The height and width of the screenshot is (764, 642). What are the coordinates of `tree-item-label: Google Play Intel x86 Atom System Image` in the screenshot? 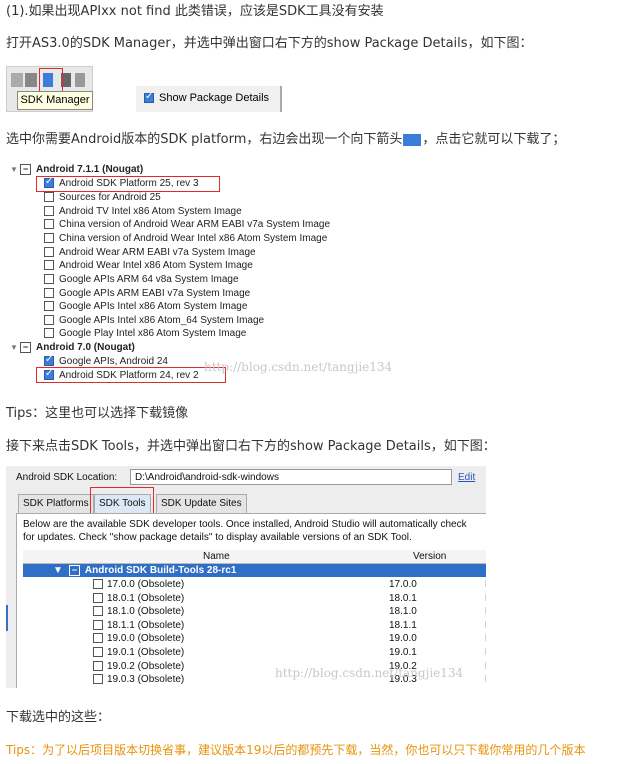 It's located at (153, 333).